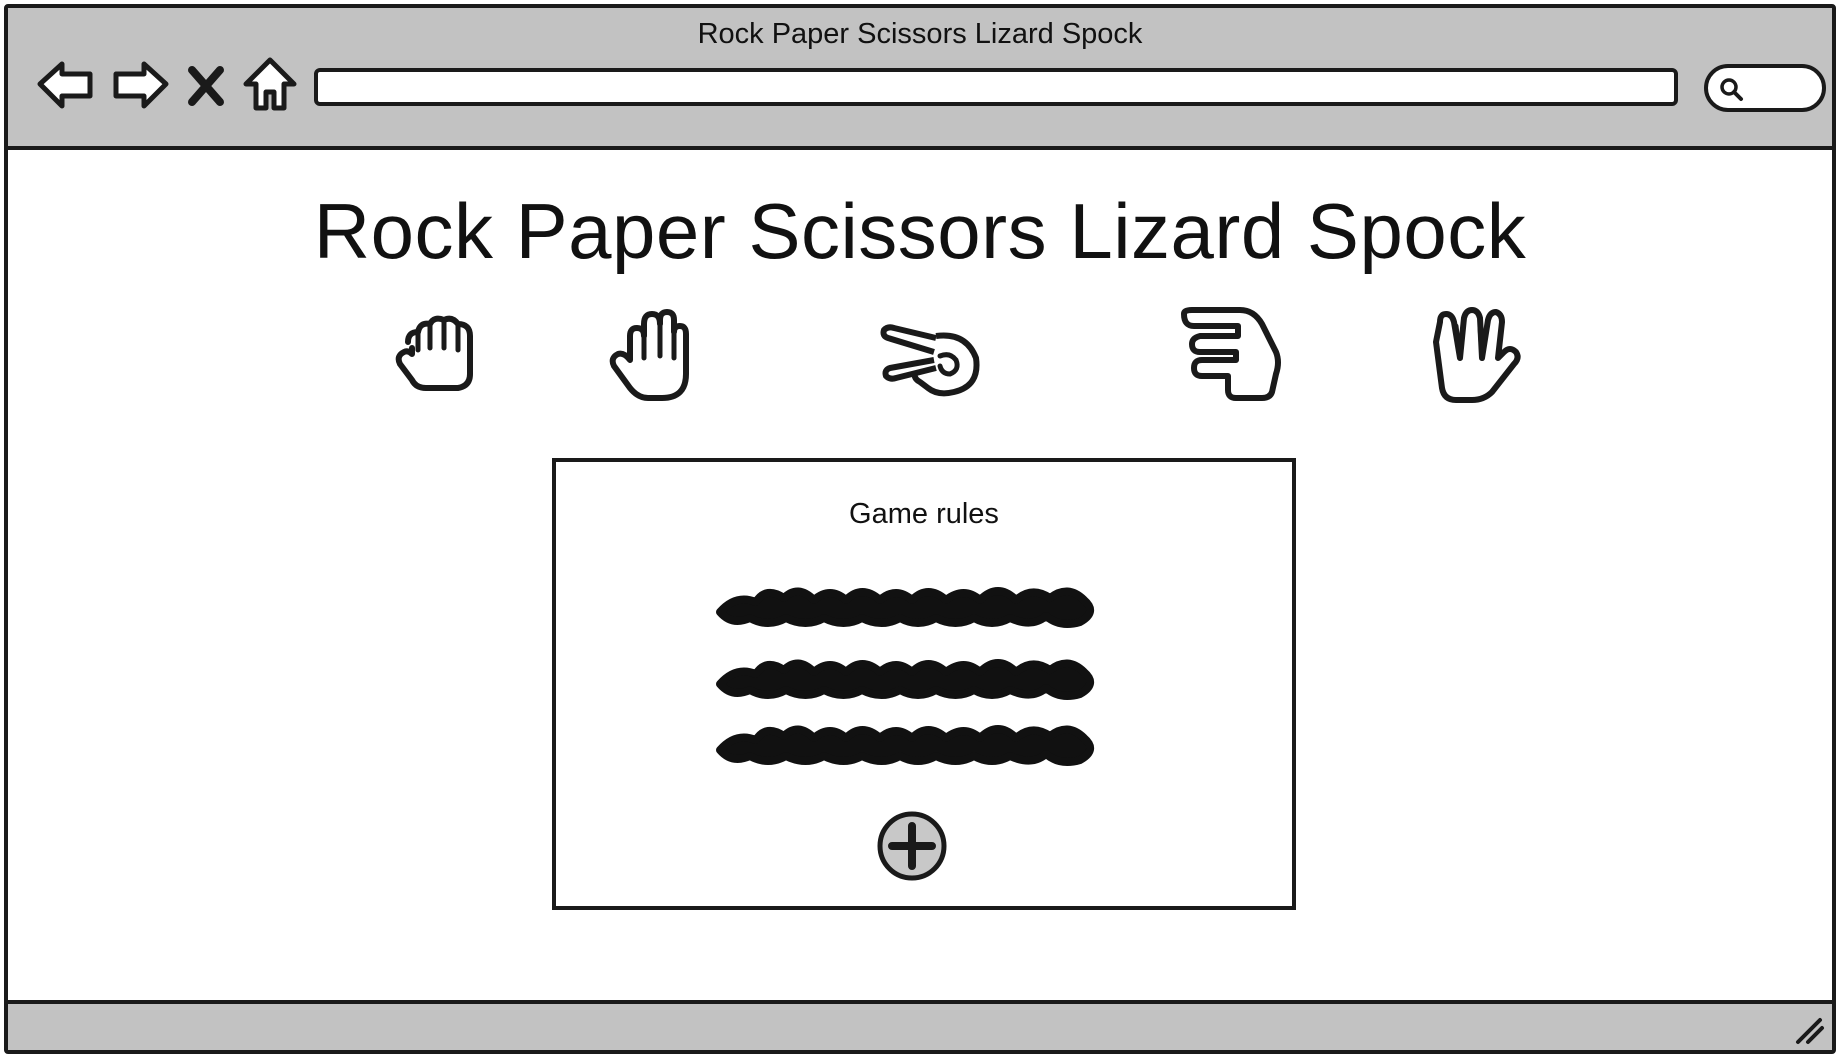 The width and height of the screenshot is (1844, 1060). Describe the element at coordinates (206, 84) in the screenshot. I see `close-x-icon` at that location.